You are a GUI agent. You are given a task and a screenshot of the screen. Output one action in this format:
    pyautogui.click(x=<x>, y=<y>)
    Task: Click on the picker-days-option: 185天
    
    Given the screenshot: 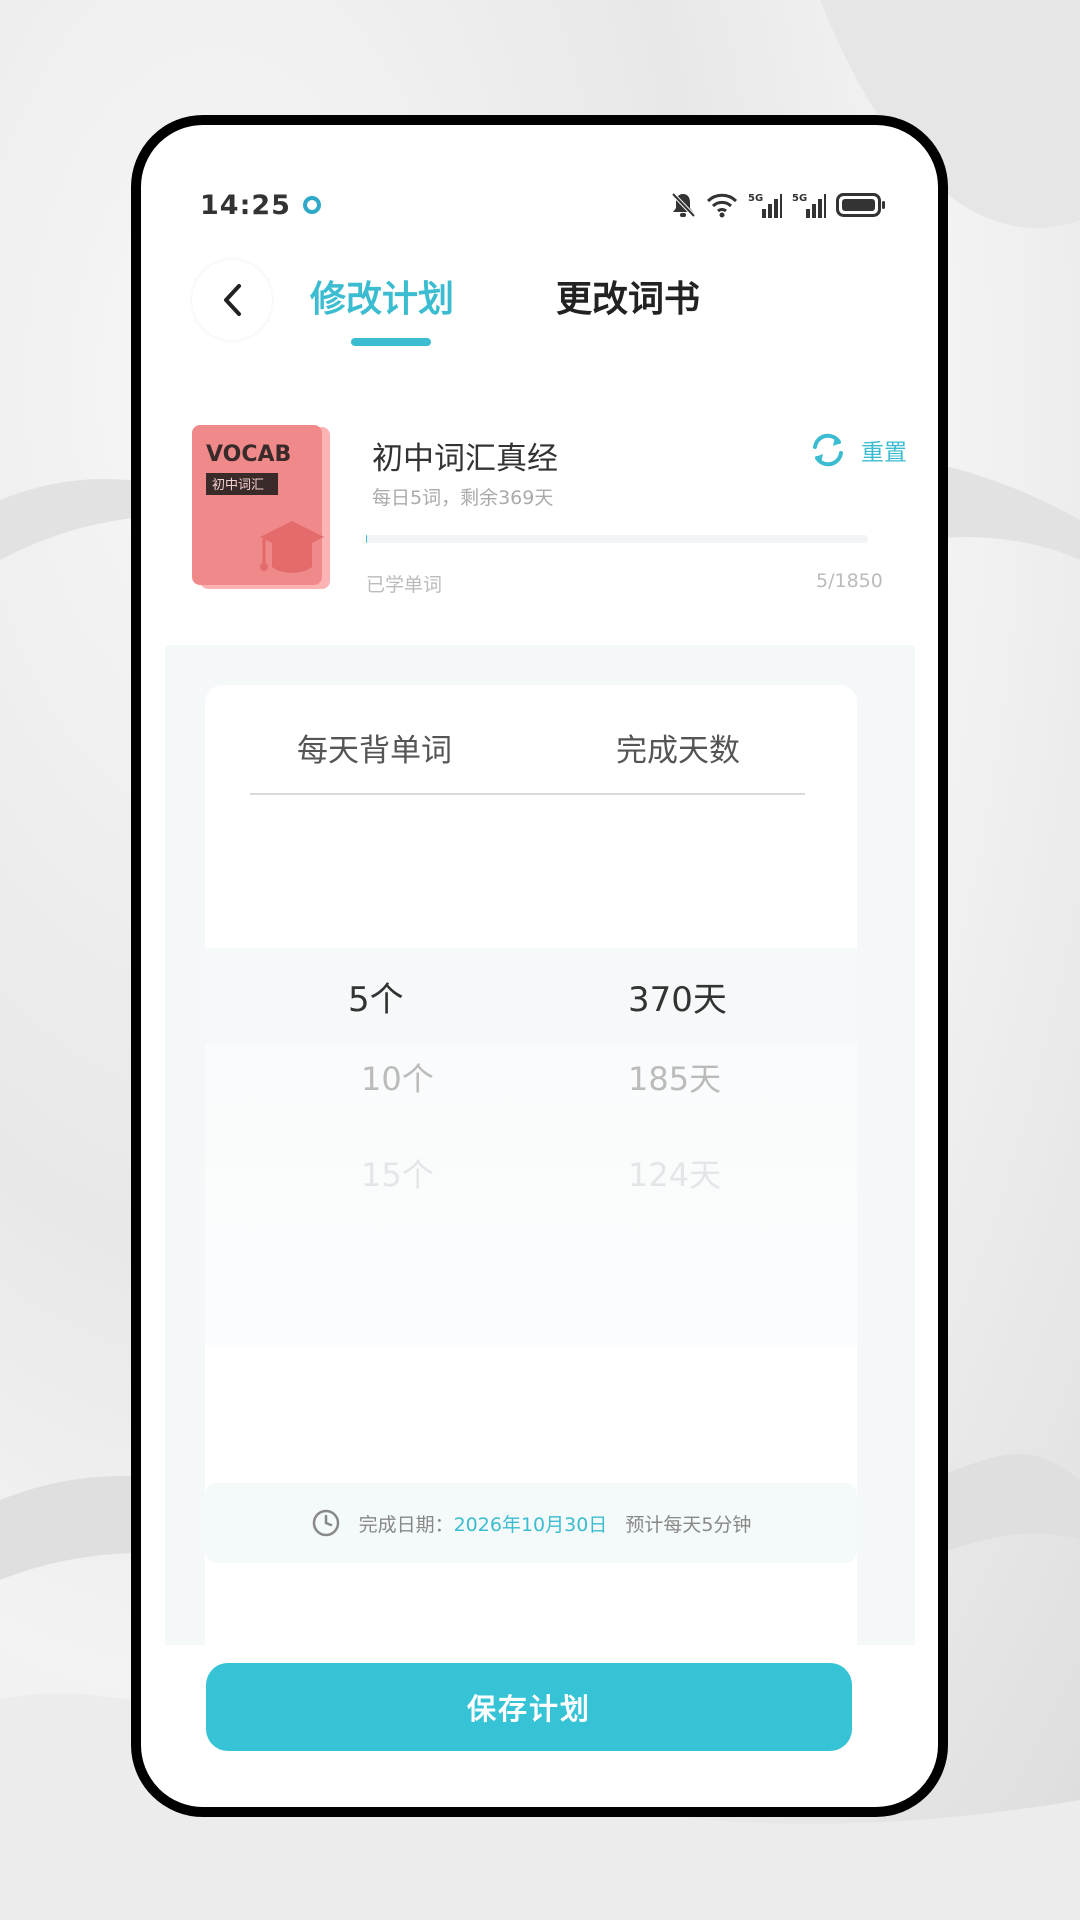 What is the action you would take?
    pyautogui.click(x=674, y=1077)
    